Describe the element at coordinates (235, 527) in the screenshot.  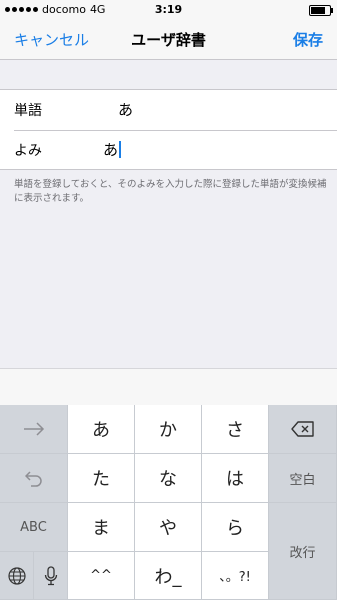
I see `kana-key-ra: ら` at that location.